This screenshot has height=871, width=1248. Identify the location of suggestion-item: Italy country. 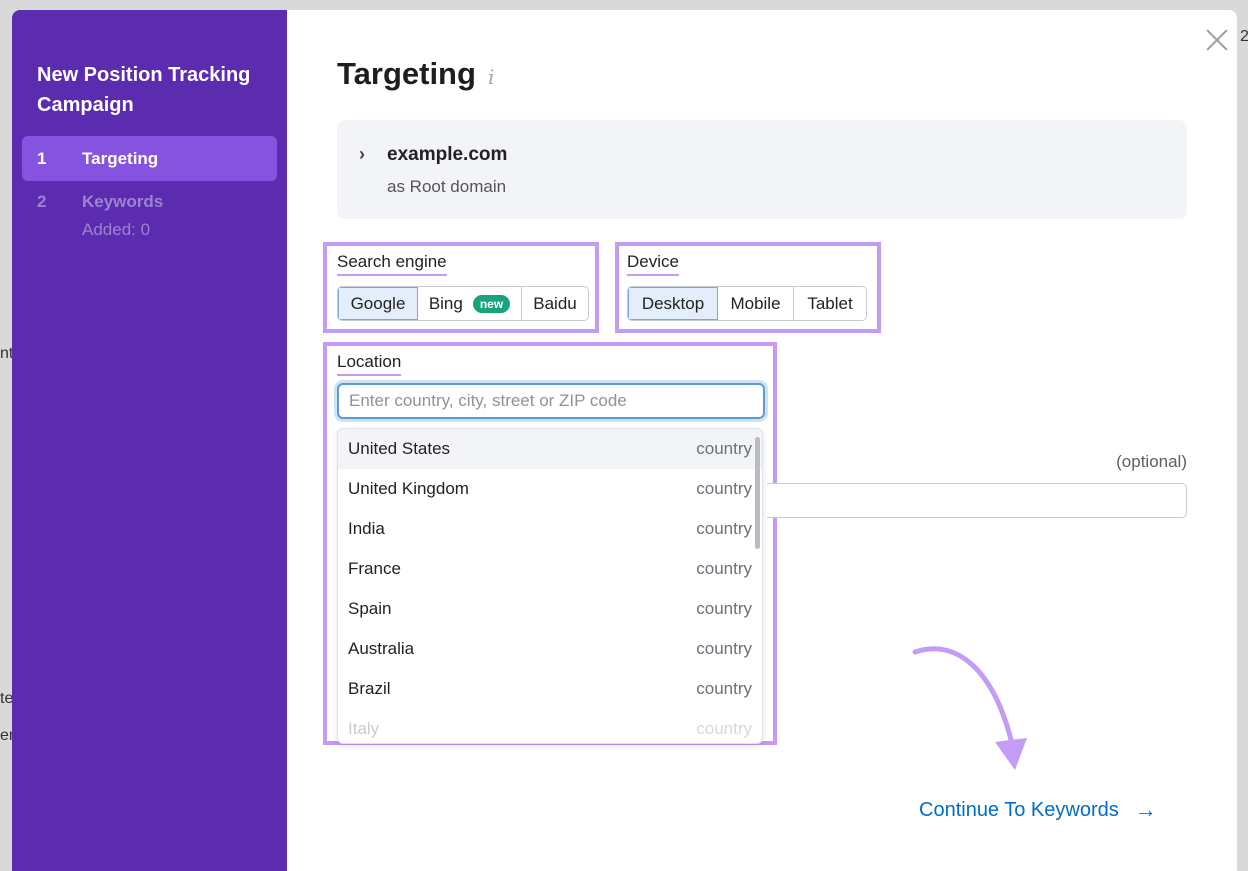
(550, 726).